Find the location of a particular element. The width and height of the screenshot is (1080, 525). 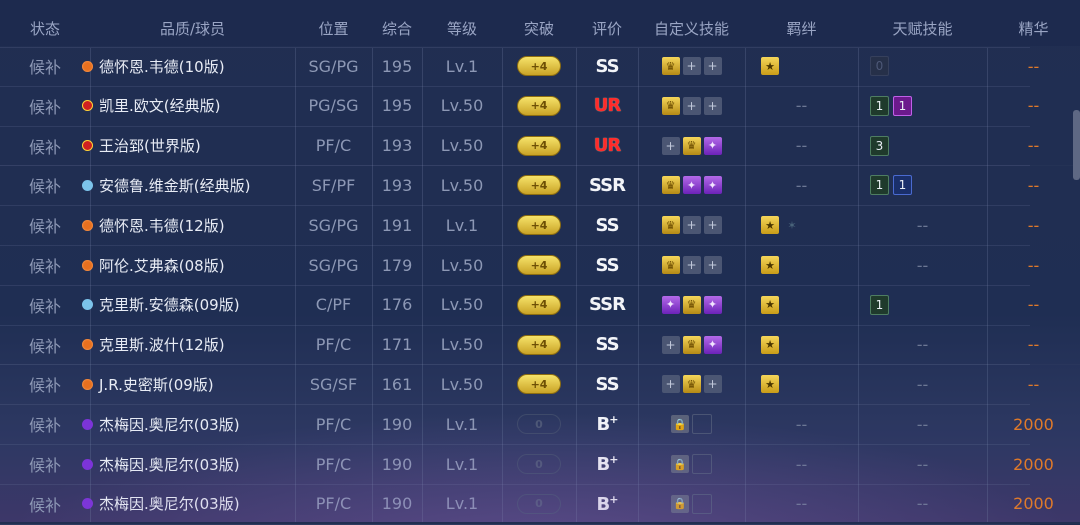

player-name-cell: 安德鲁.维金斯(经典版) is located at coordinates (188, 185).